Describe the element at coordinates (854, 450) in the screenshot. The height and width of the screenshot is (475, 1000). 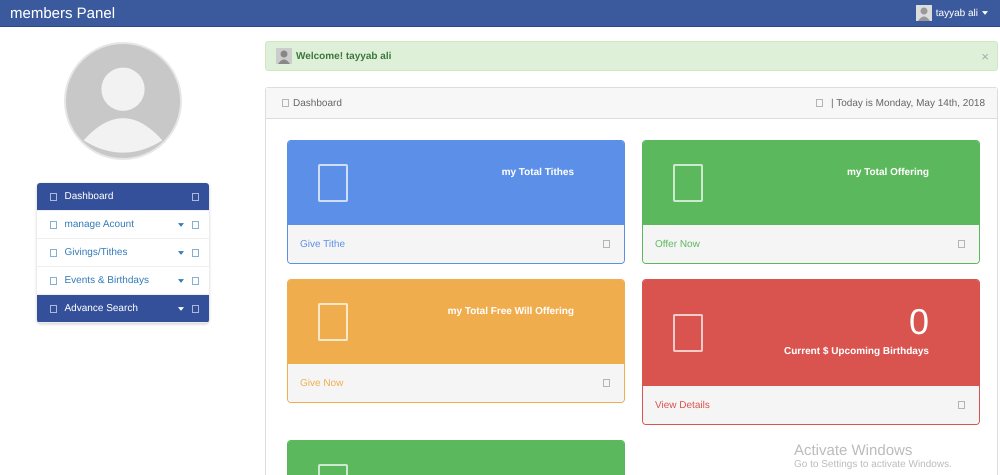
I see `activation-notice: Activate Windows` at that location.